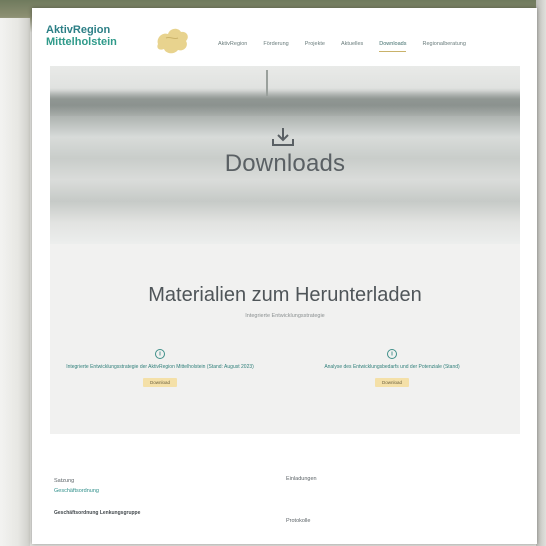 The image size is (546, 546). What do you see at coordinates (443, 44) in the screenshot?
I see `nav-item-regionalberatung: Regionalberatung` at bounding box center [443, 44].